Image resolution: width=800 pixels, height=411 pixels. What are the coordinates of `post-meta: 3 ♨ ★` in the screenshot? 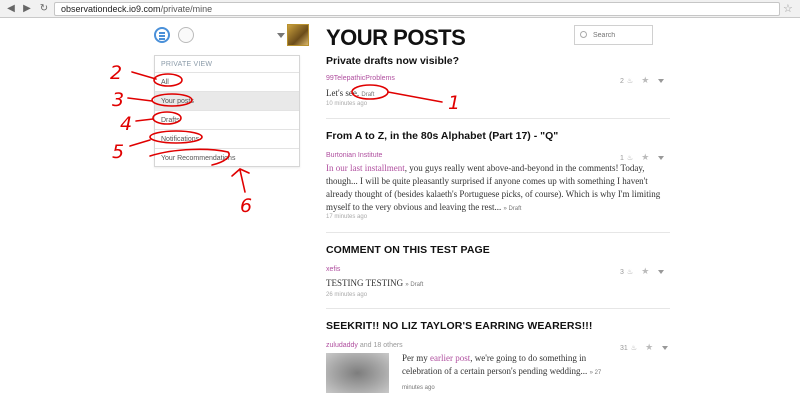 It's located at (642, 271).